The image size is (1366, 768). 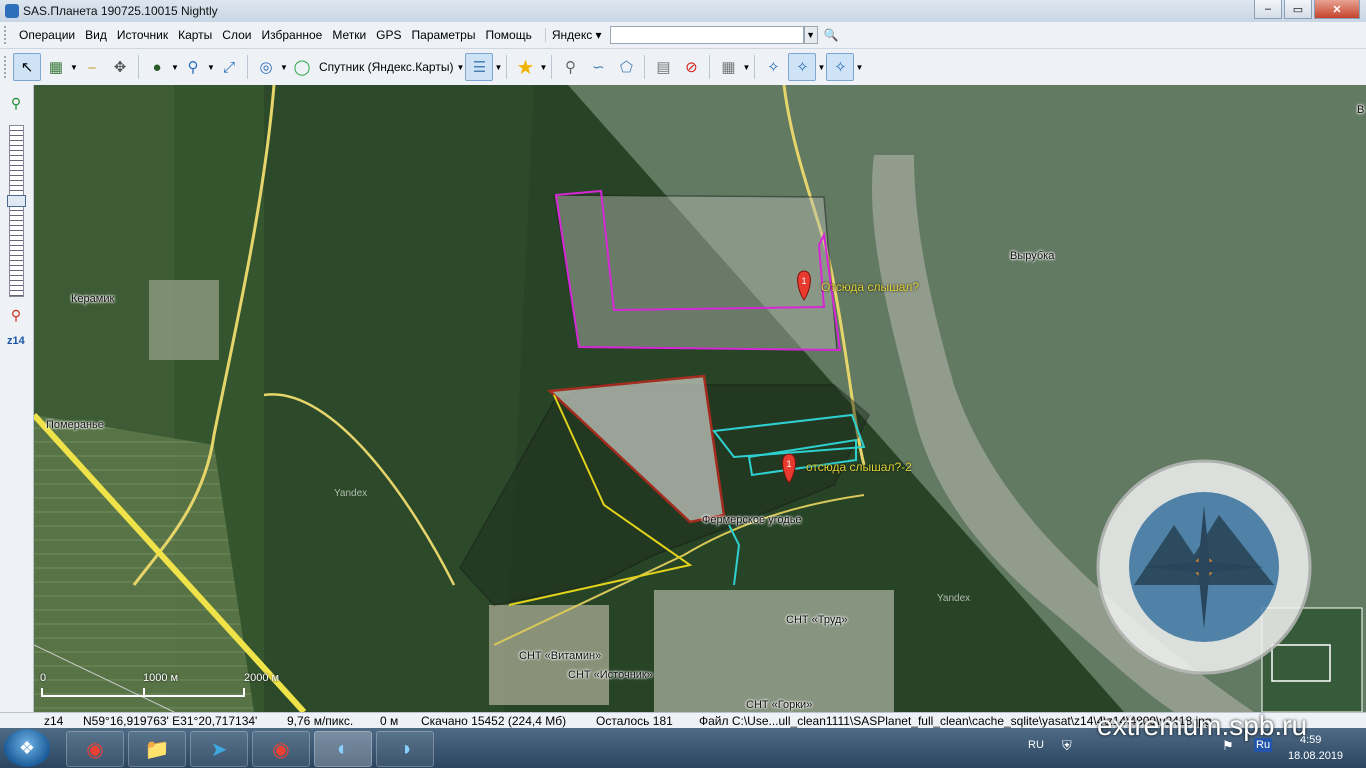 I want to click on globe-icon: ●, so click(x=157, y=67).